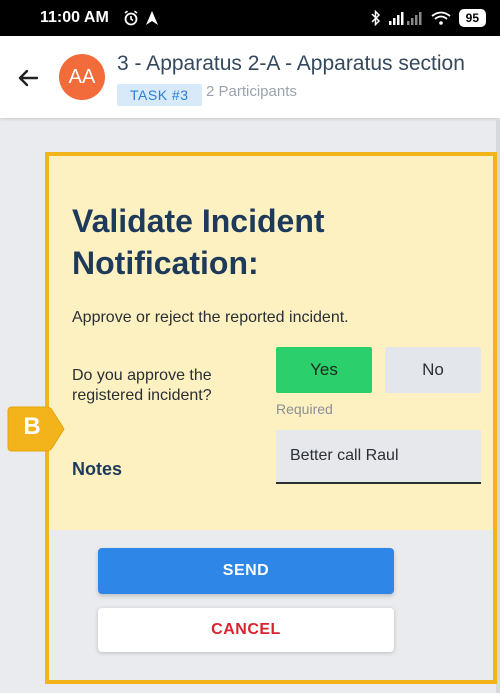  What do you see at coordinates (246, 571) in the screenshot?
I see `send-button: SEND` at bounding box center [246, 571].